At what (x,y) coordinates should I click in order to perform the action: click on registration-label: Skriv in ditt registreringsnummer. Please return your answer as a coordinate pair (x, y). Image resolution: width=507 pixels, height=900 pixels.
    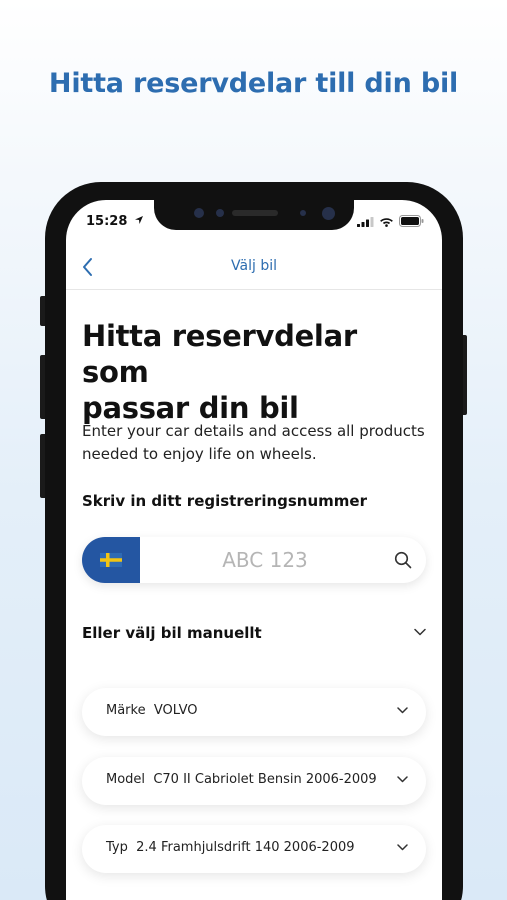
    Looking at the image, I should click on (224, 501).